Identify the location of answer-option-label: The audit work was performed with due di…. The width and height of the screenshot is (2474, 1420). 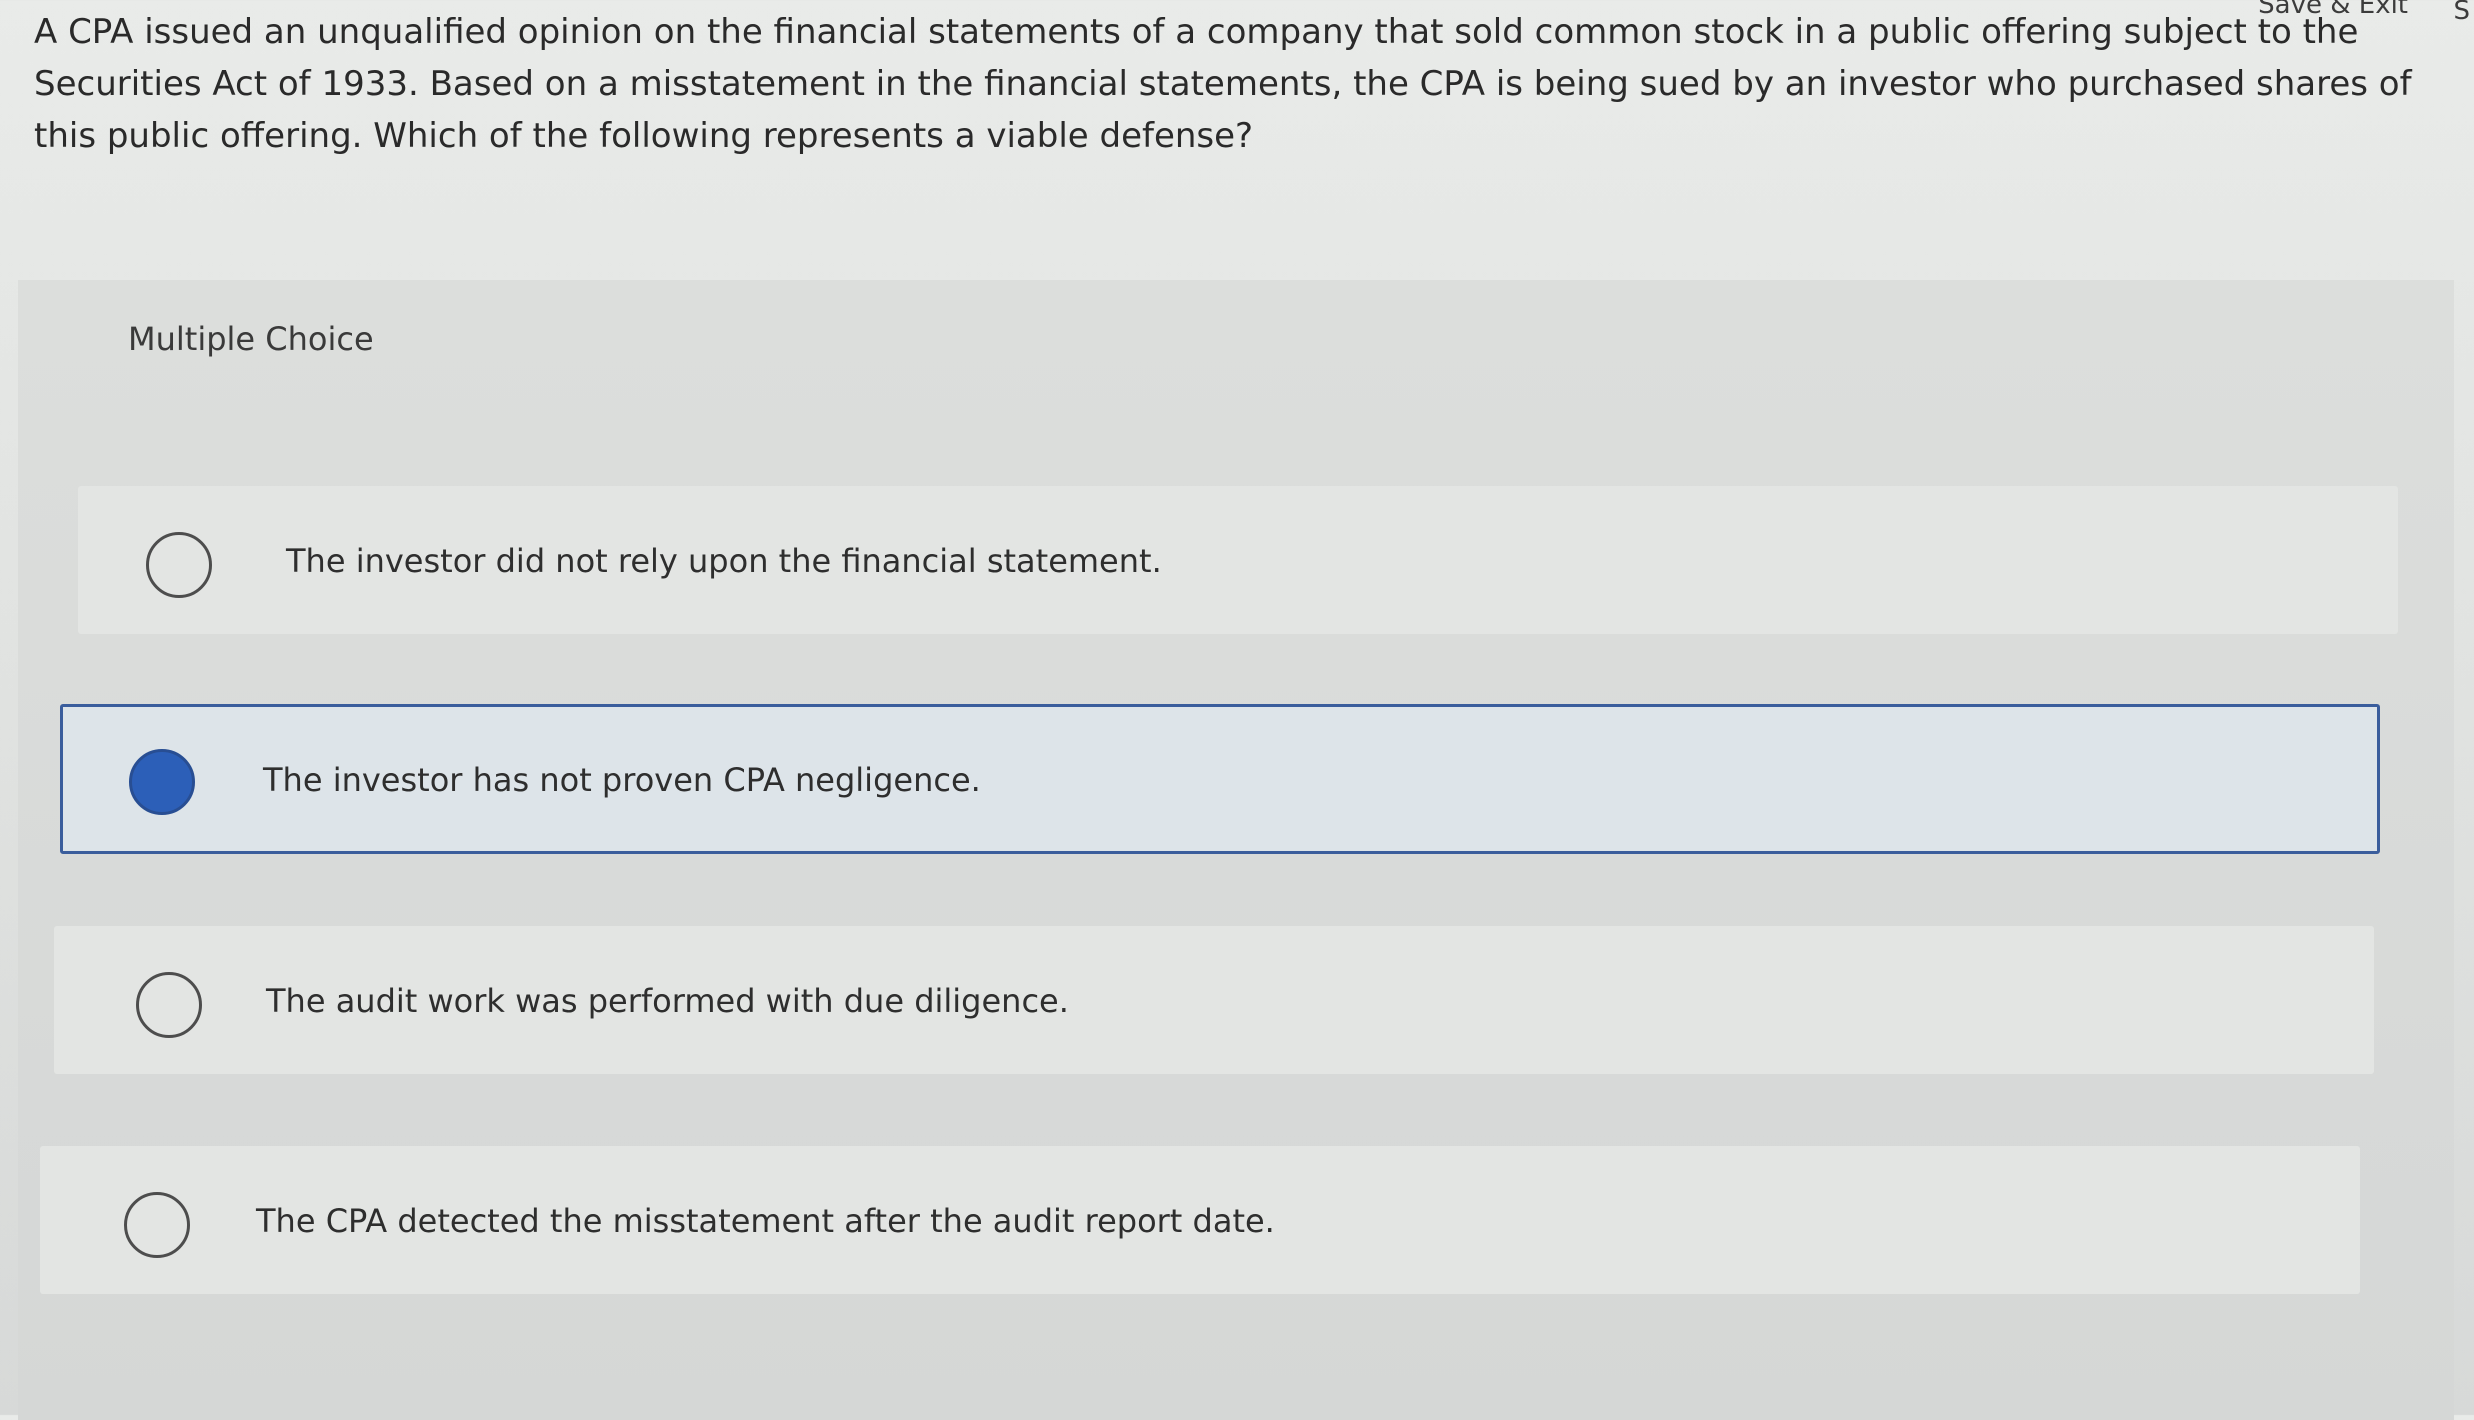
(667, 1001).